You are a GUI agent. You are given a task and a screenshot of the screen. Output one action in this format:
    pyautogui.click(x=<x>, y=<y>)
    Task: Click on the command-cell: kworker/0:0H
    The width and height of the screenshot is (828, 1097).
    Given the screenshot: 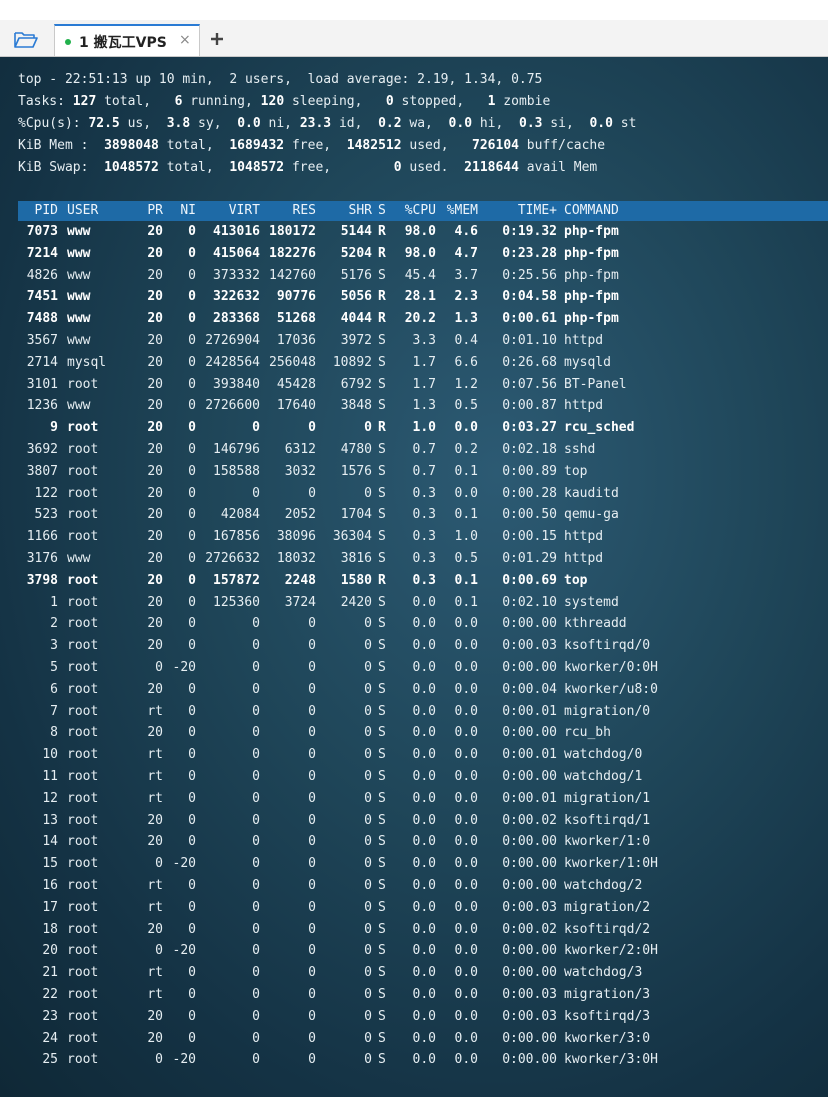 What is the action you would take?
    pyautogui.click(x=611, y=667)
    